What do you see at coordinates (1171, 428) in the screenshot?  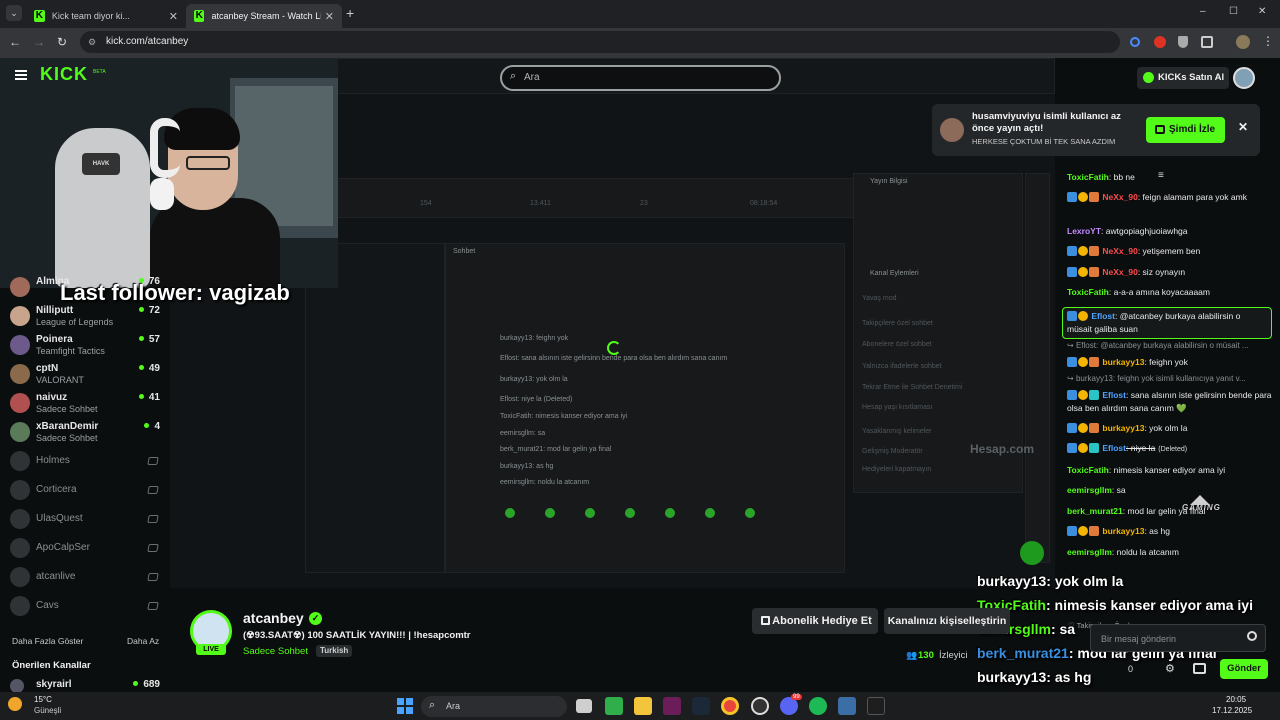 I see `chat-message: burkayy13: yok olm la` at bounding box center [1171, 428].